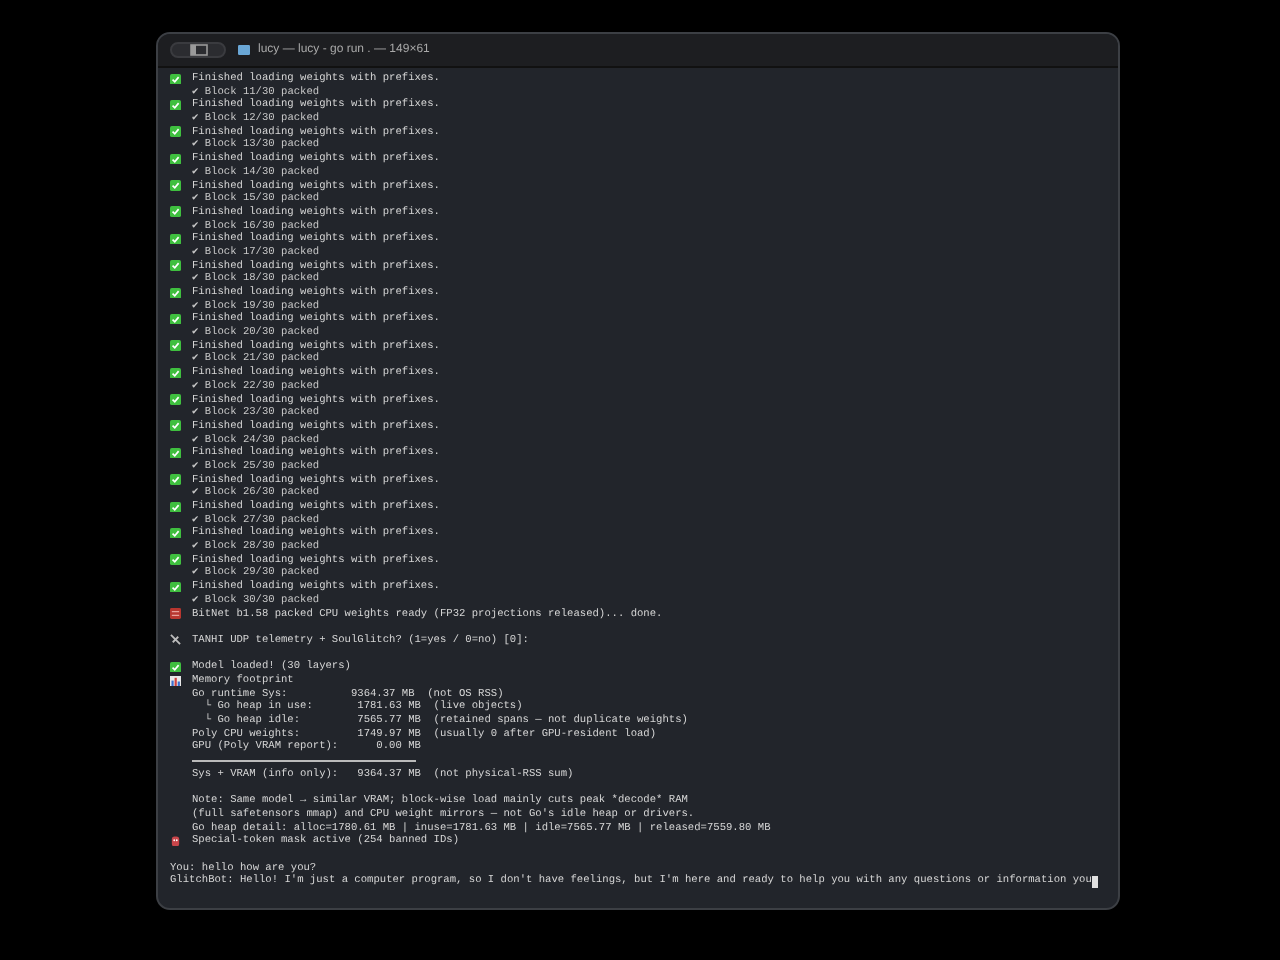  I want to click on bar-chart-icon, so click(175, 681).